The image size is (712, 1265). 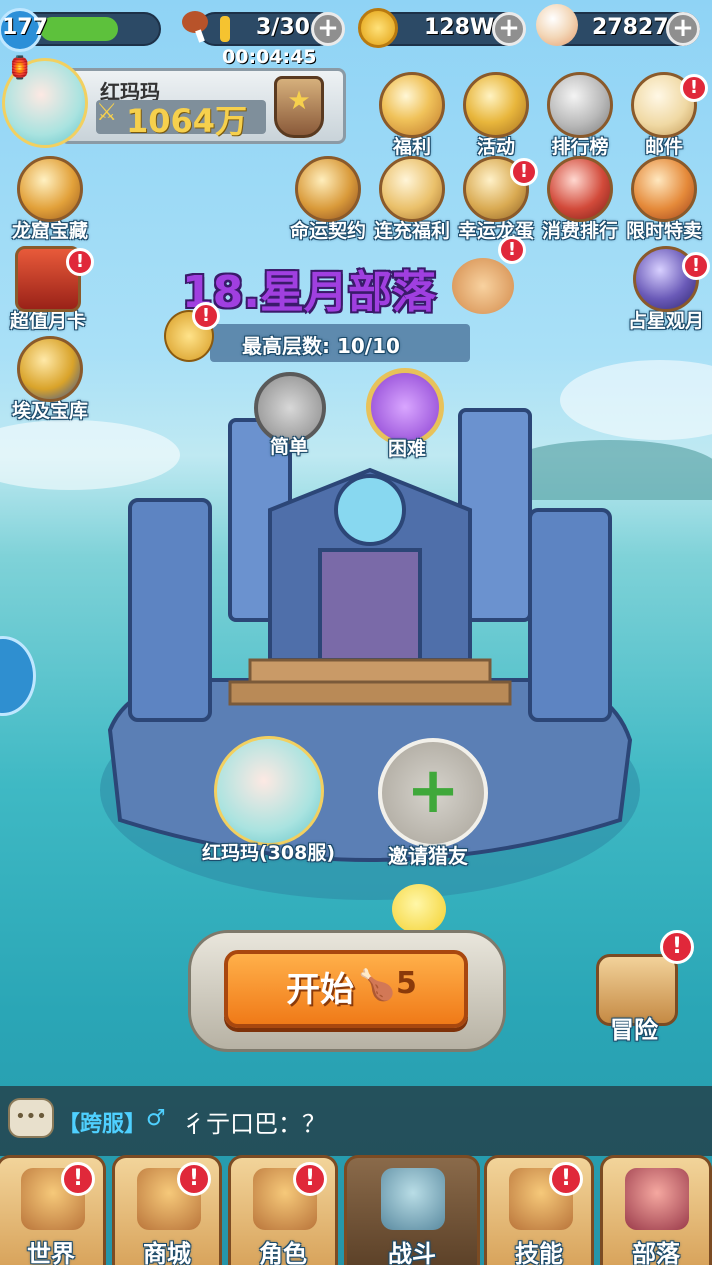 I want to click on chest-icon, so click(x=664, y=189).